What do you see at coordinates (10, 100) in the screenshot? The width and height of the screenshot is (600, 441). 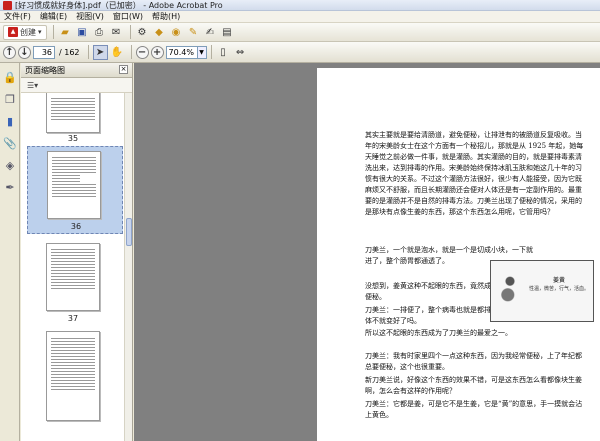 I see `page-thumbnails-icon: ❐` at bounding box center [10, 100].